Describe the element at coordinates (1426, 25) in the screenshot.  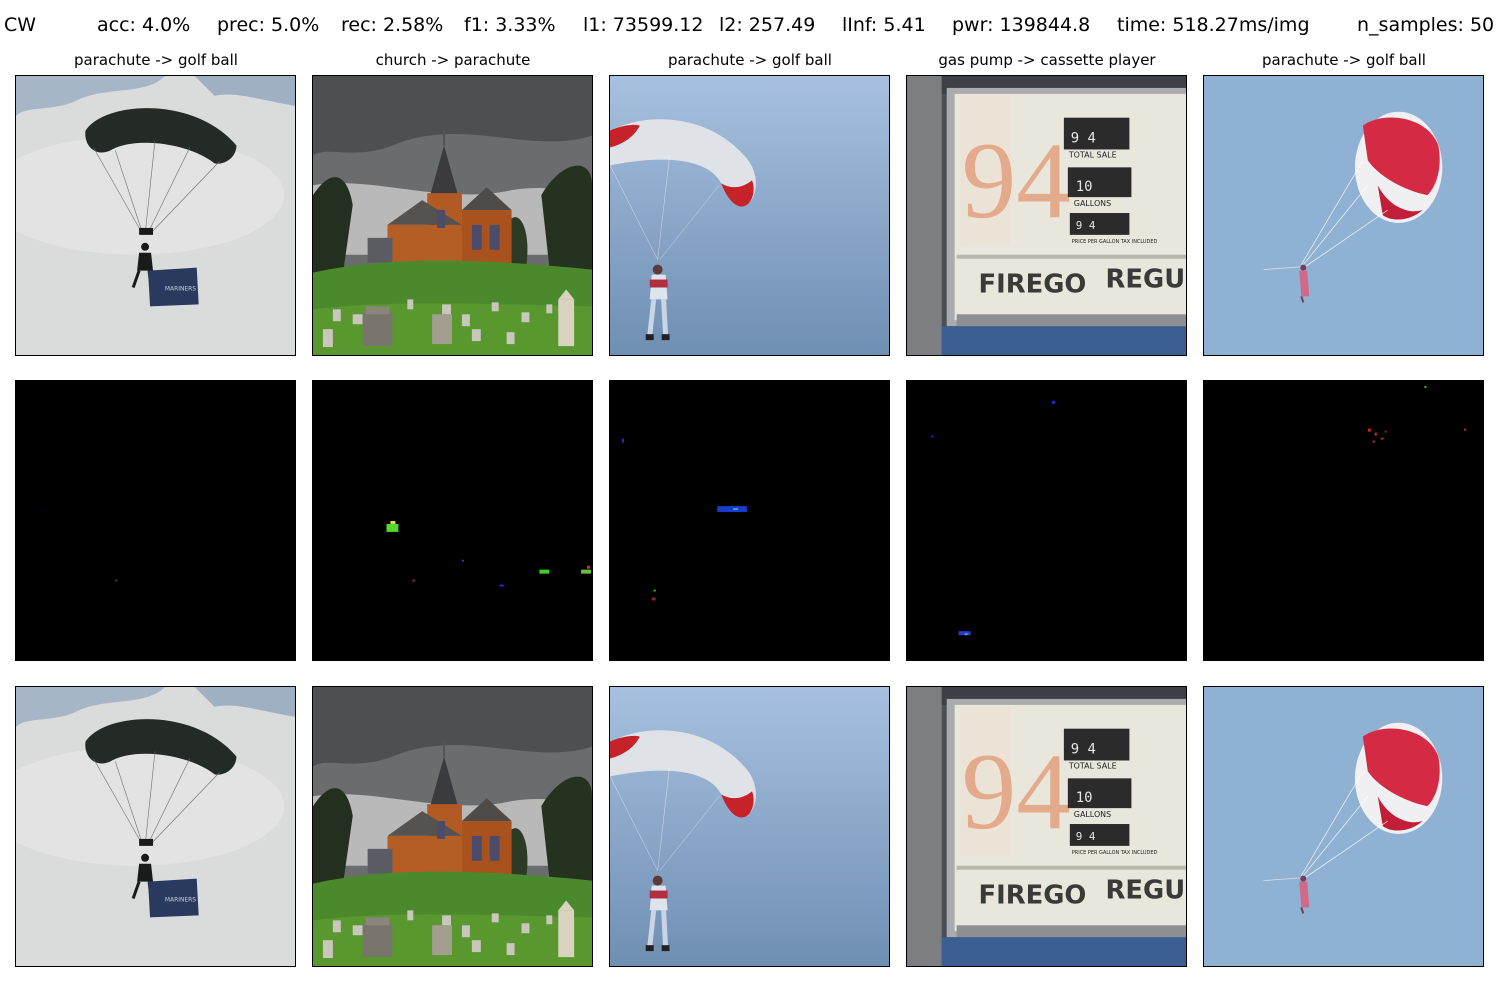
I see `n-samples-metric: n_samples: 50` at that location.